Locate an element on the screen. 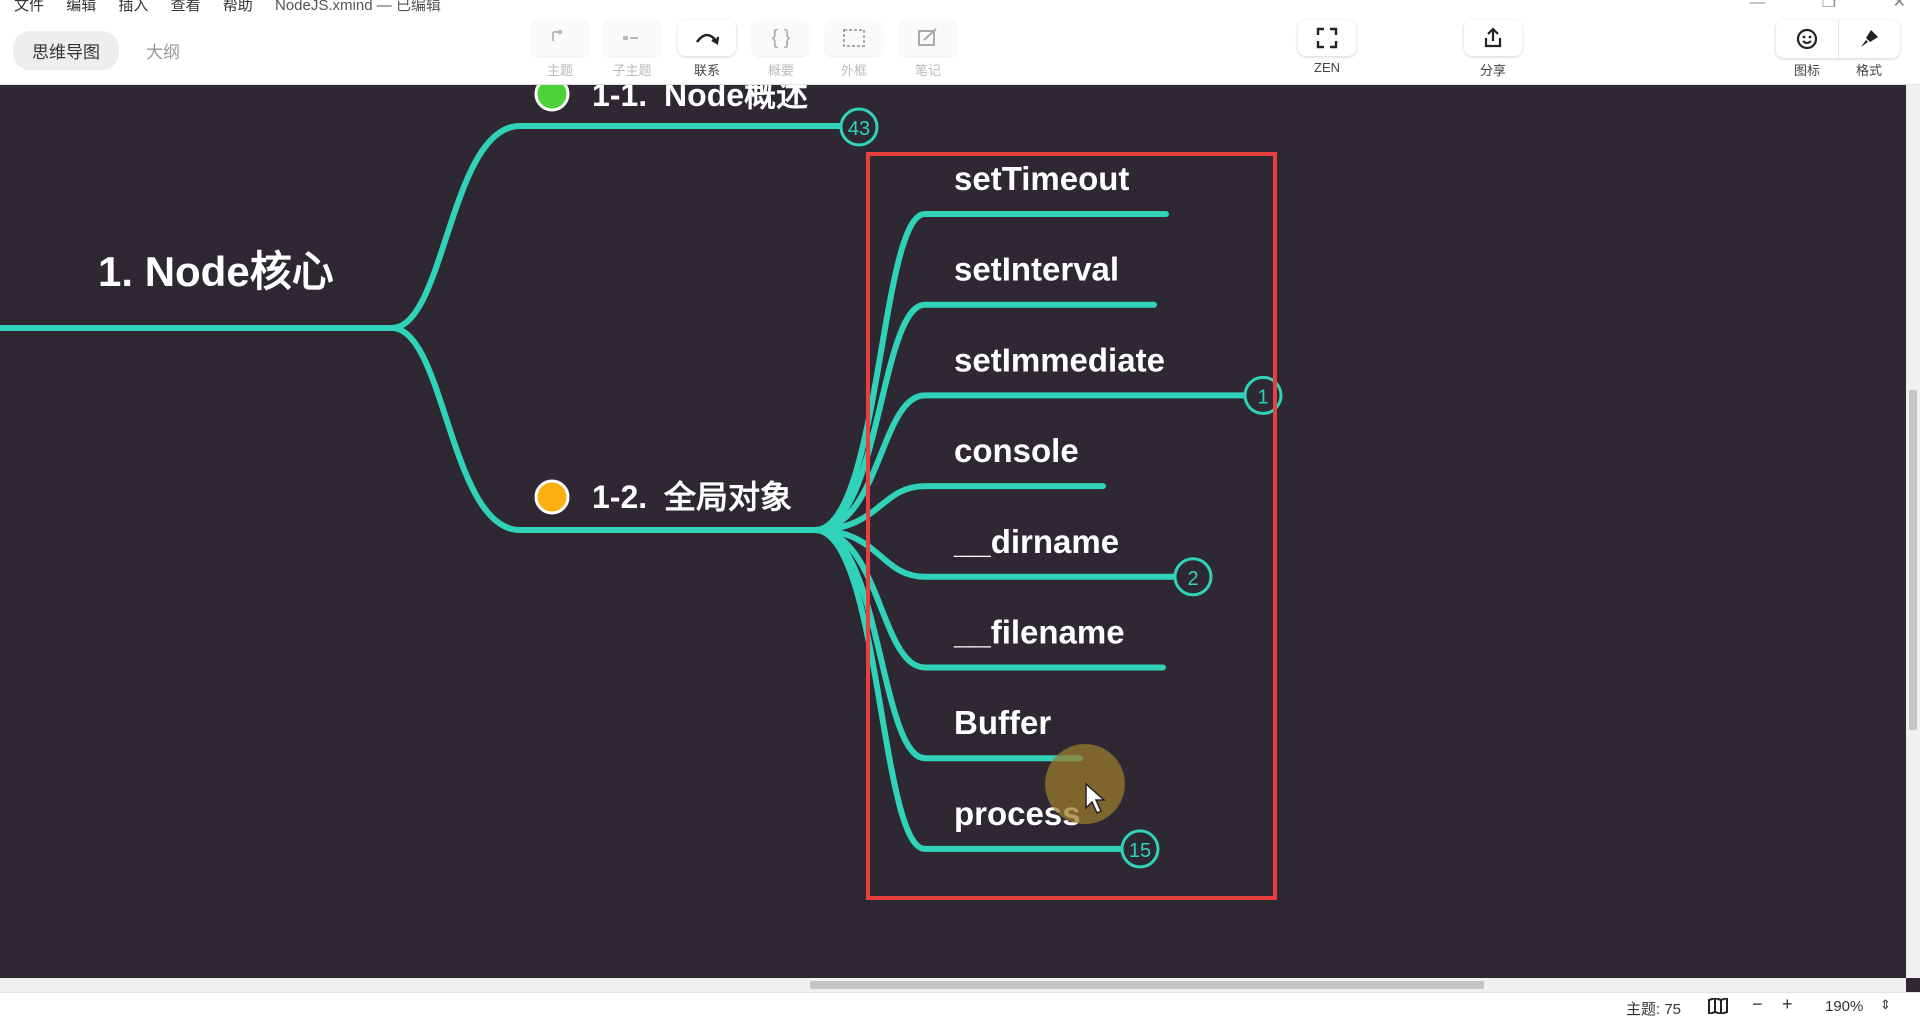 The image size is (1920, 1019). subtopic-line is located at coordinates (984, 417).